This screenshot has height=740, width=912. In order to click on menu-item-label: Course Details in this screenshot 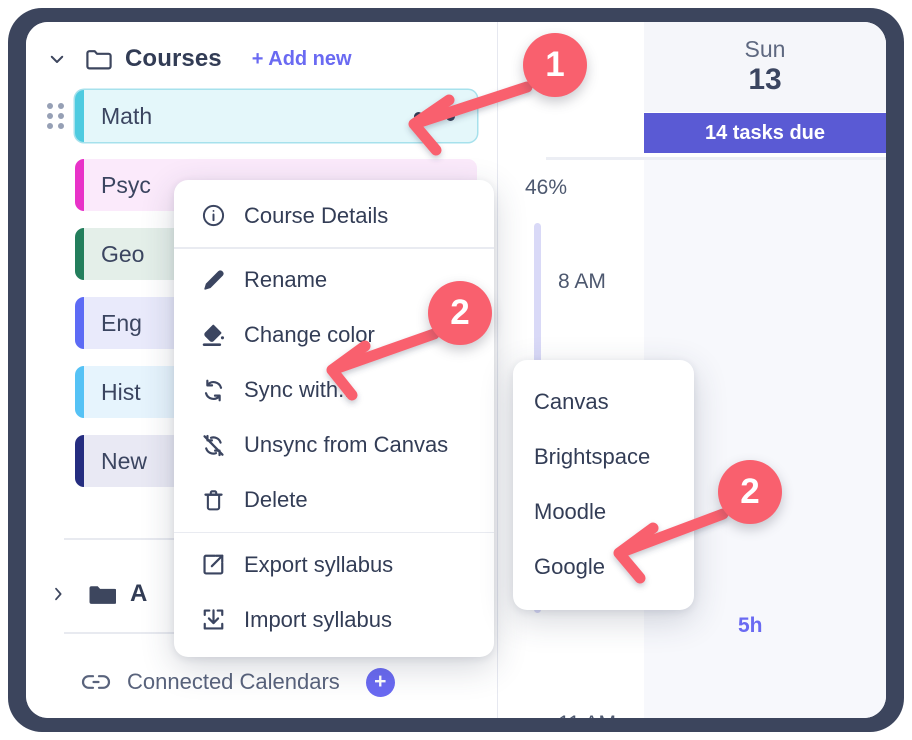, I will do `click(316, 215)`.